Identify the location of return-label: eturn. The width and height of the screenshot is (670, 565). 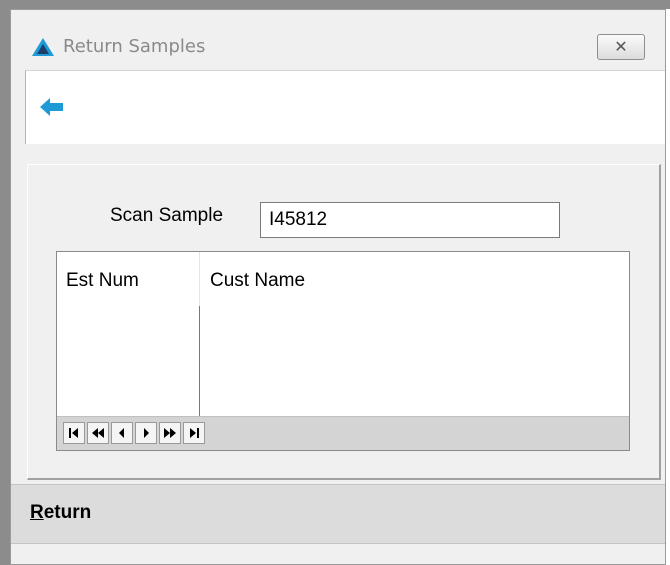
(67, 512).